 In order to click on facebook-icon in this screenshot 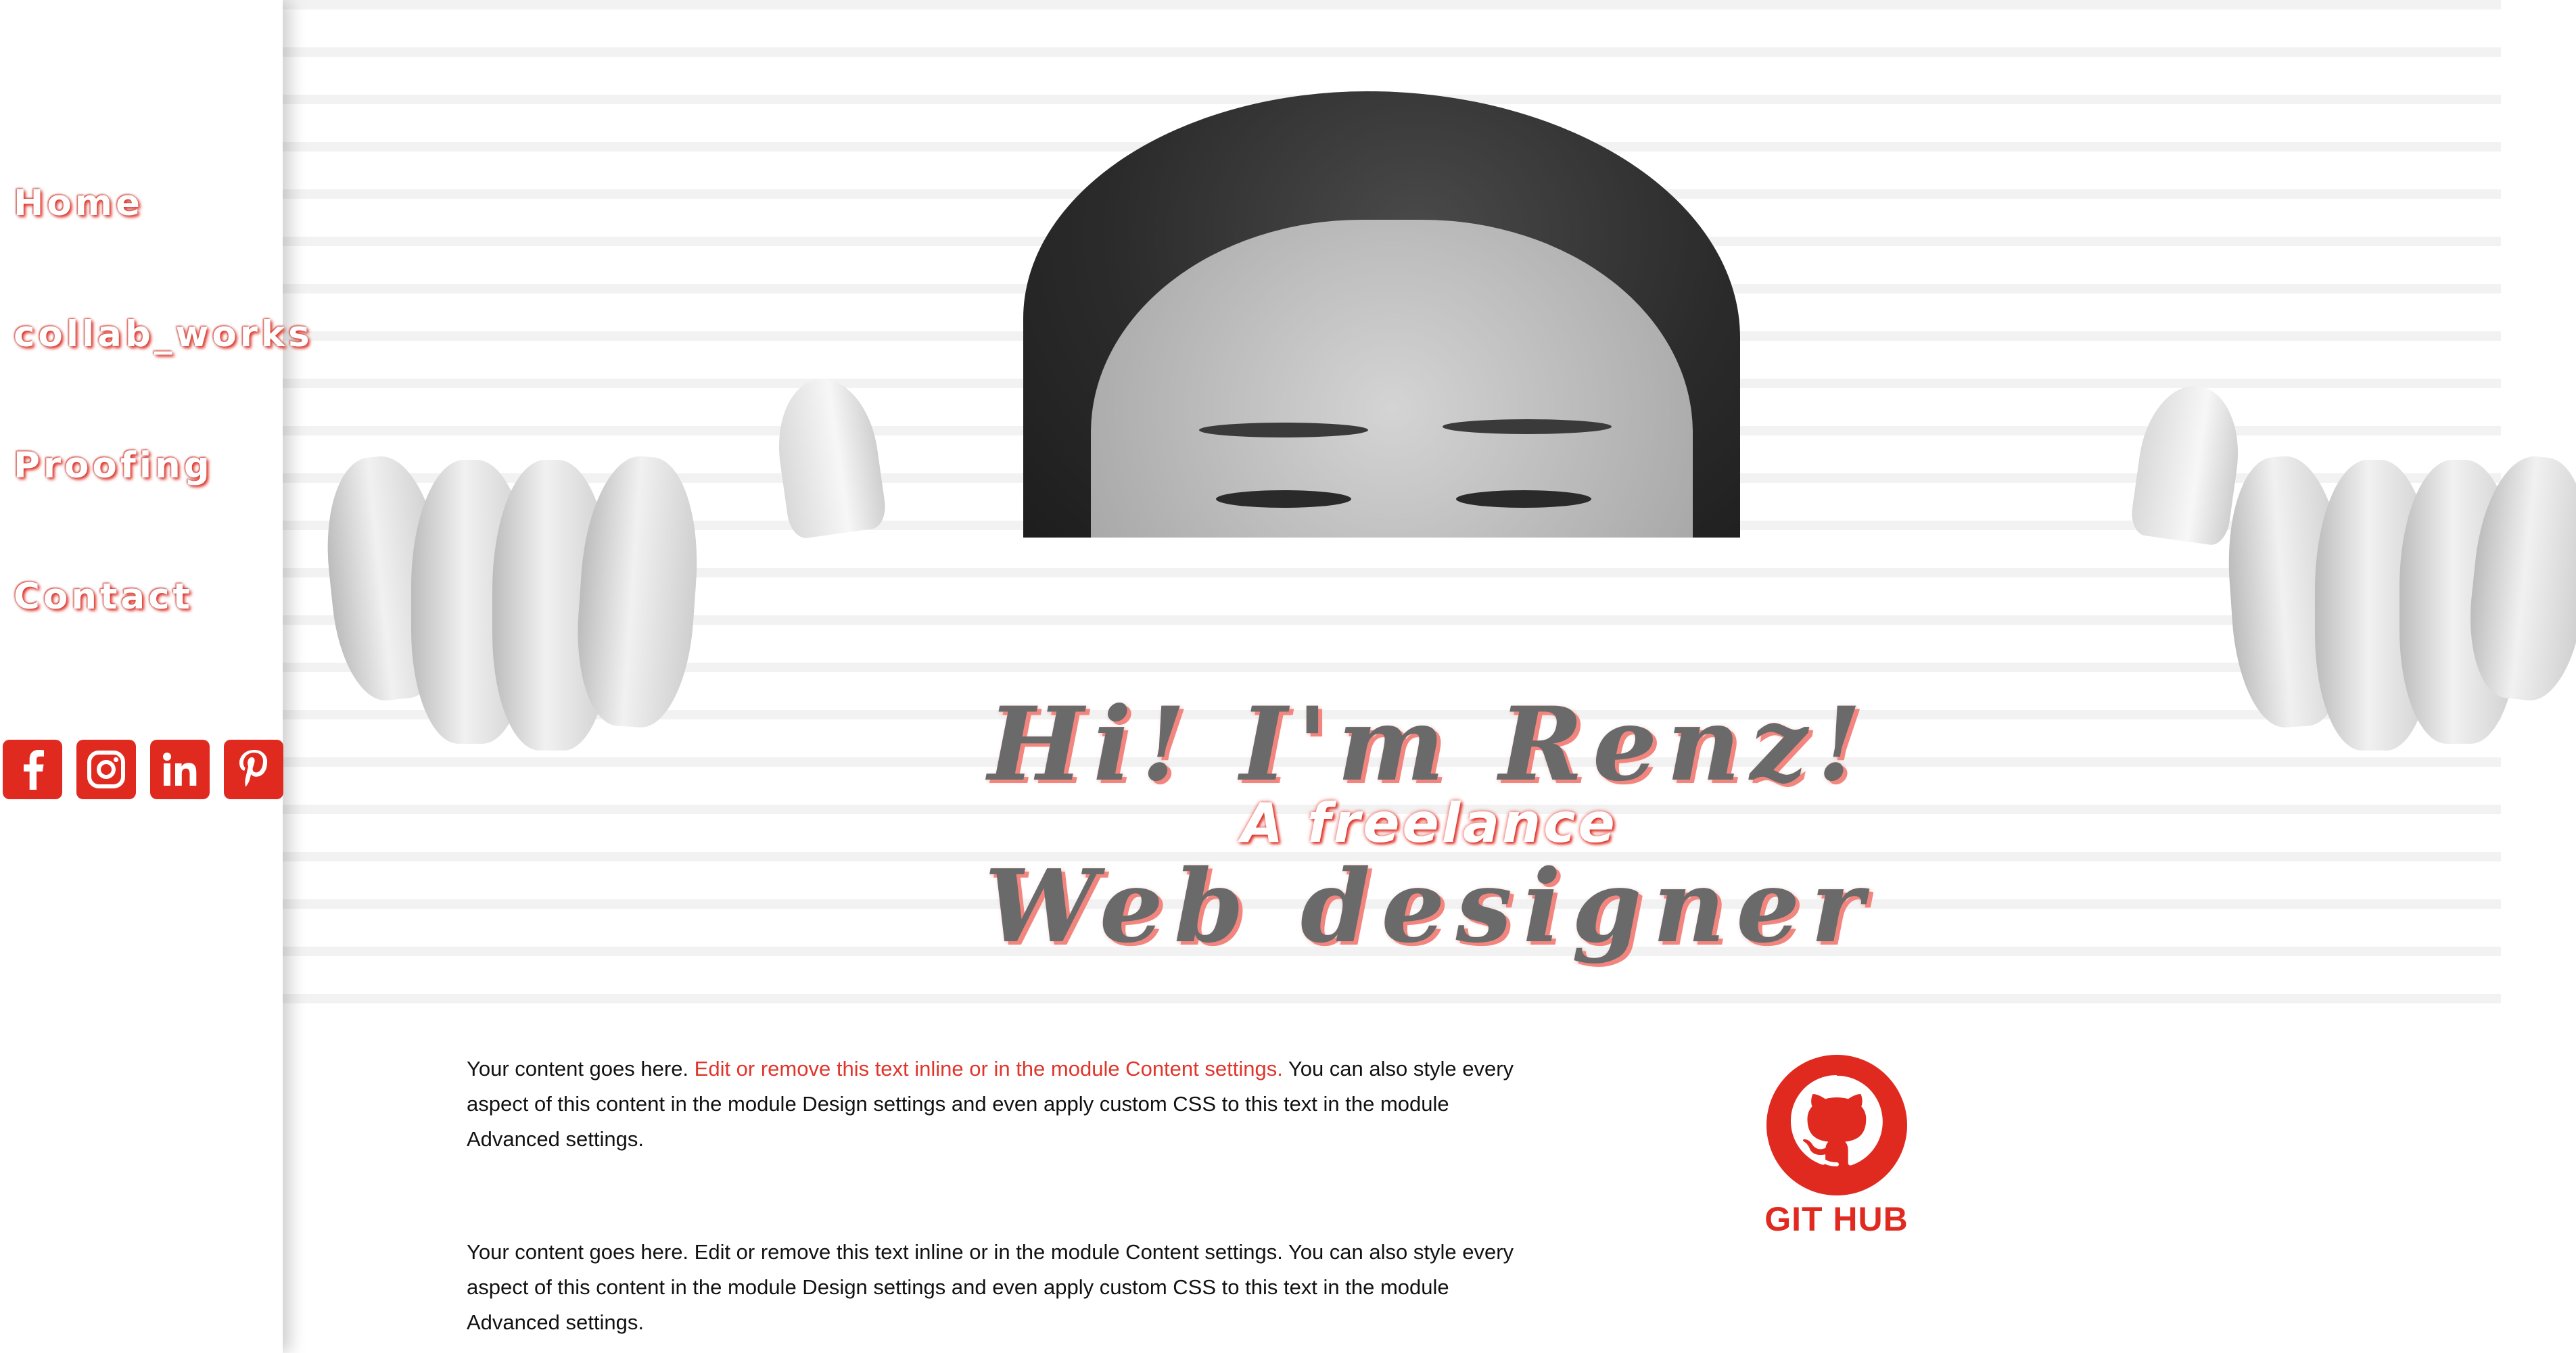, I will do `click(34, 770)`.